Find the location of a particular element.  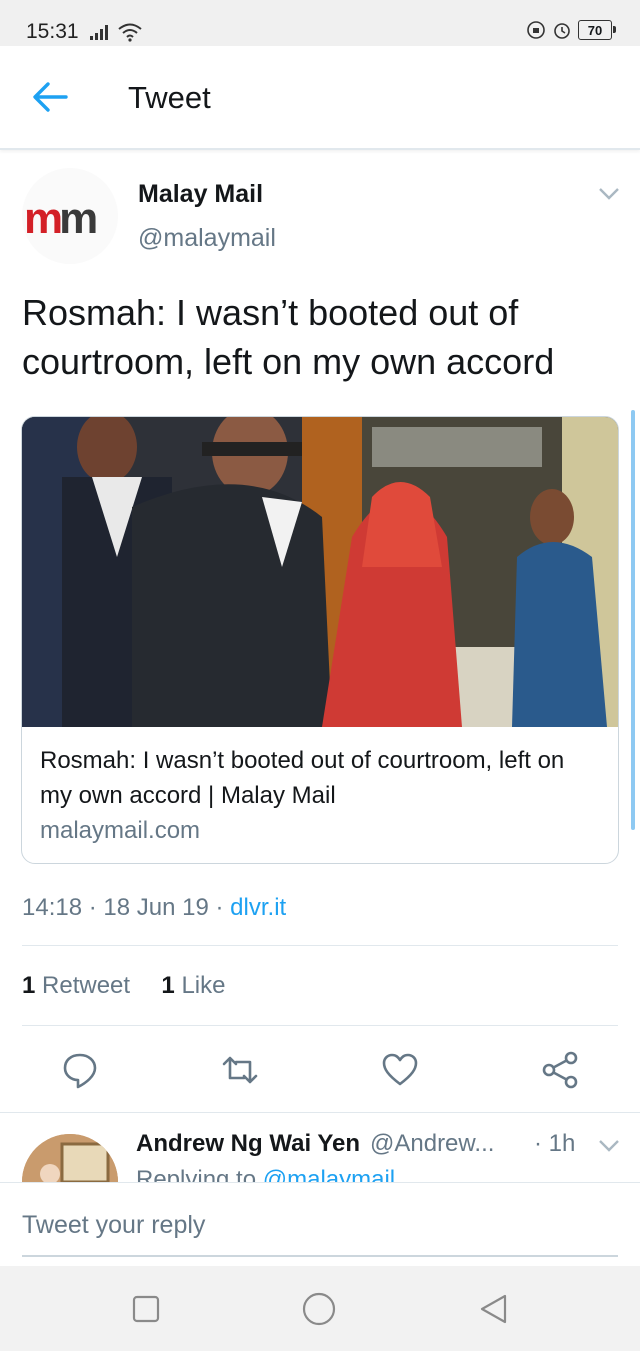

replying-to-mention: @malaymail is located at coordinates (329, 1174).